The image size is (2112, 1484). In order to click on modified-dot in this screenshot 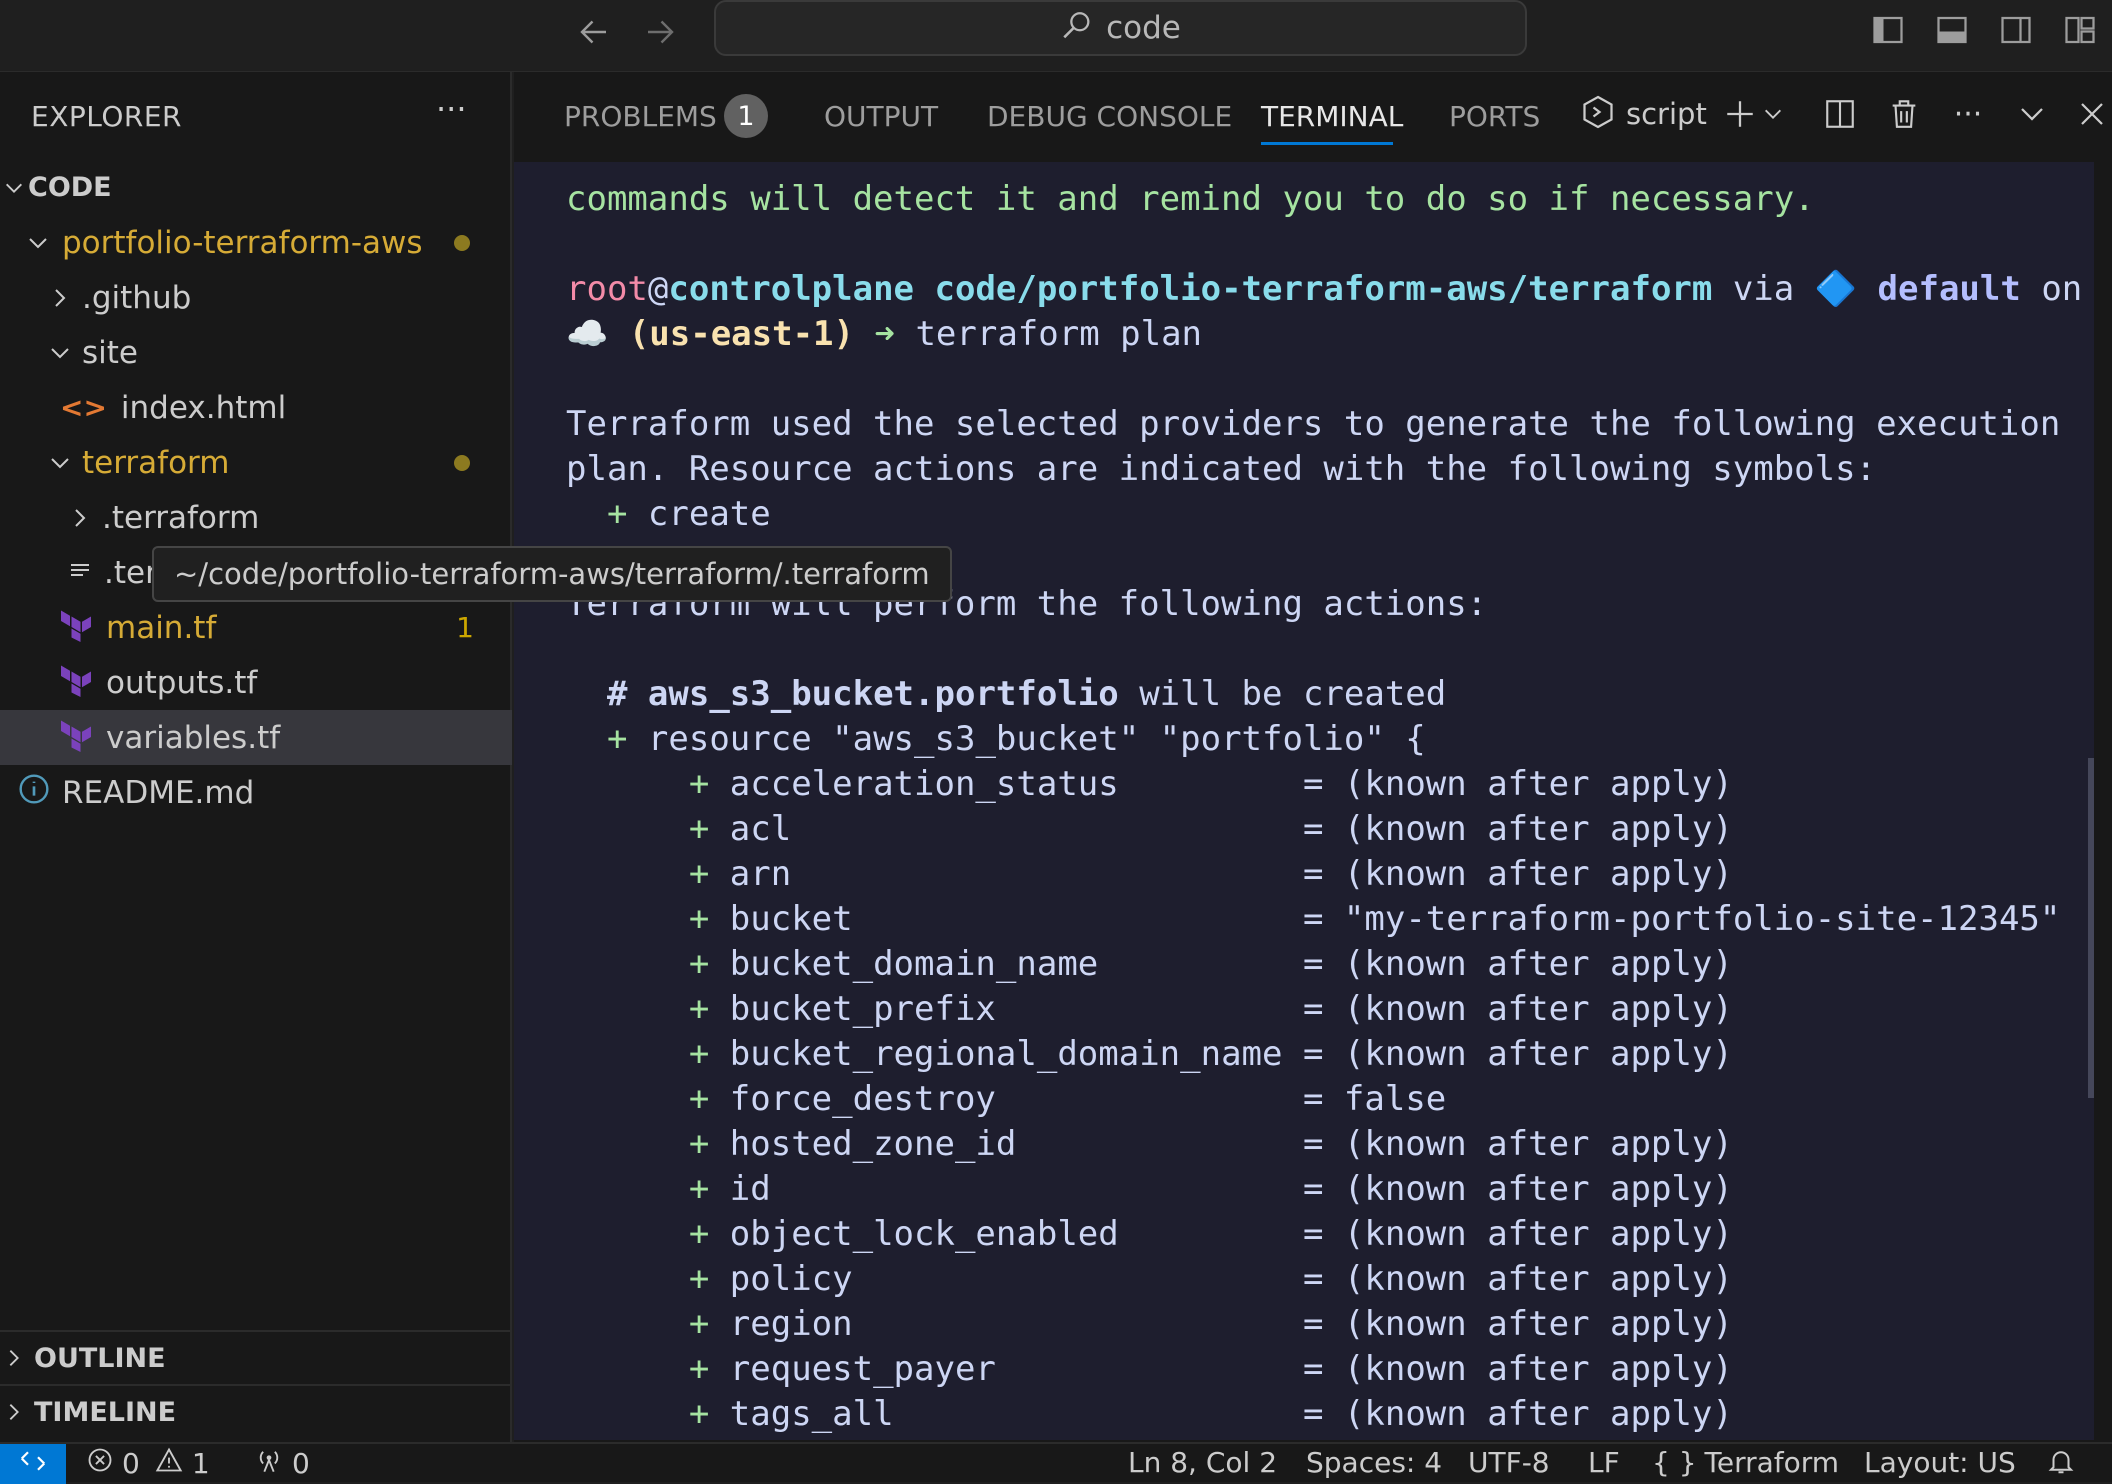, I will do `click(462, 242)`.